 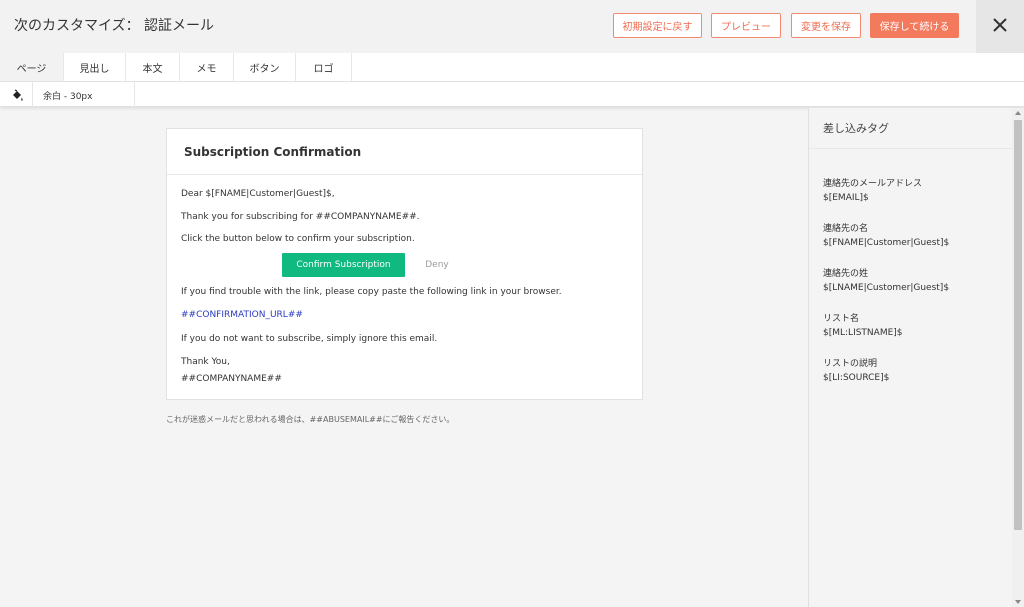 What do you see at coordinates (886, 288) in the screenshot?
I see `merge-tag-lname: $[LNAME|Customer|Guest]$` at bounding box center [886, 288].